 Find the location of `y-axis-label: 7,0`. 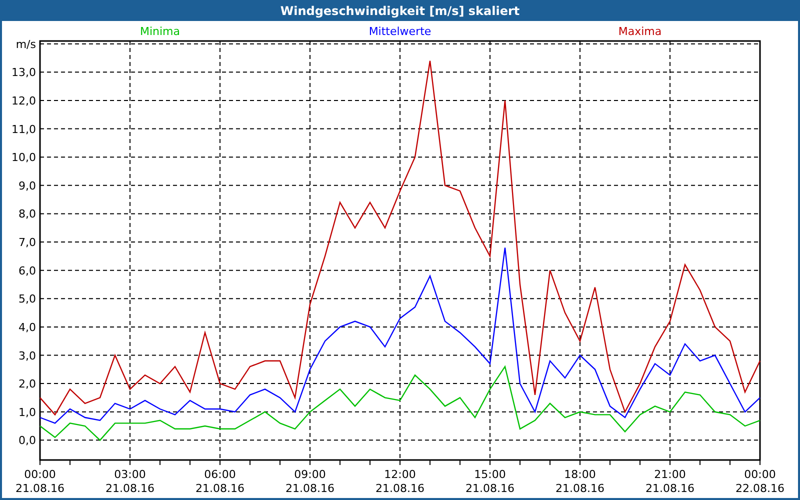

y-axis-label: 7,0 is located at coordinates (27, 242).